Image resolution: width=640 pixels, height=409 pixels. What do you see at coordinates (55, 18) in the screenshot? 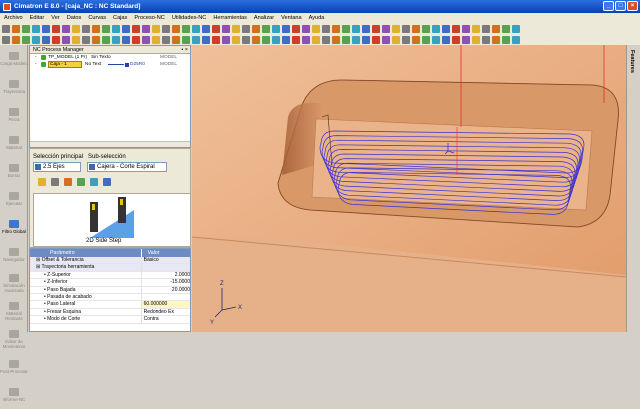
I see `menu-ver: Ver` at bounding box center [55, 18].